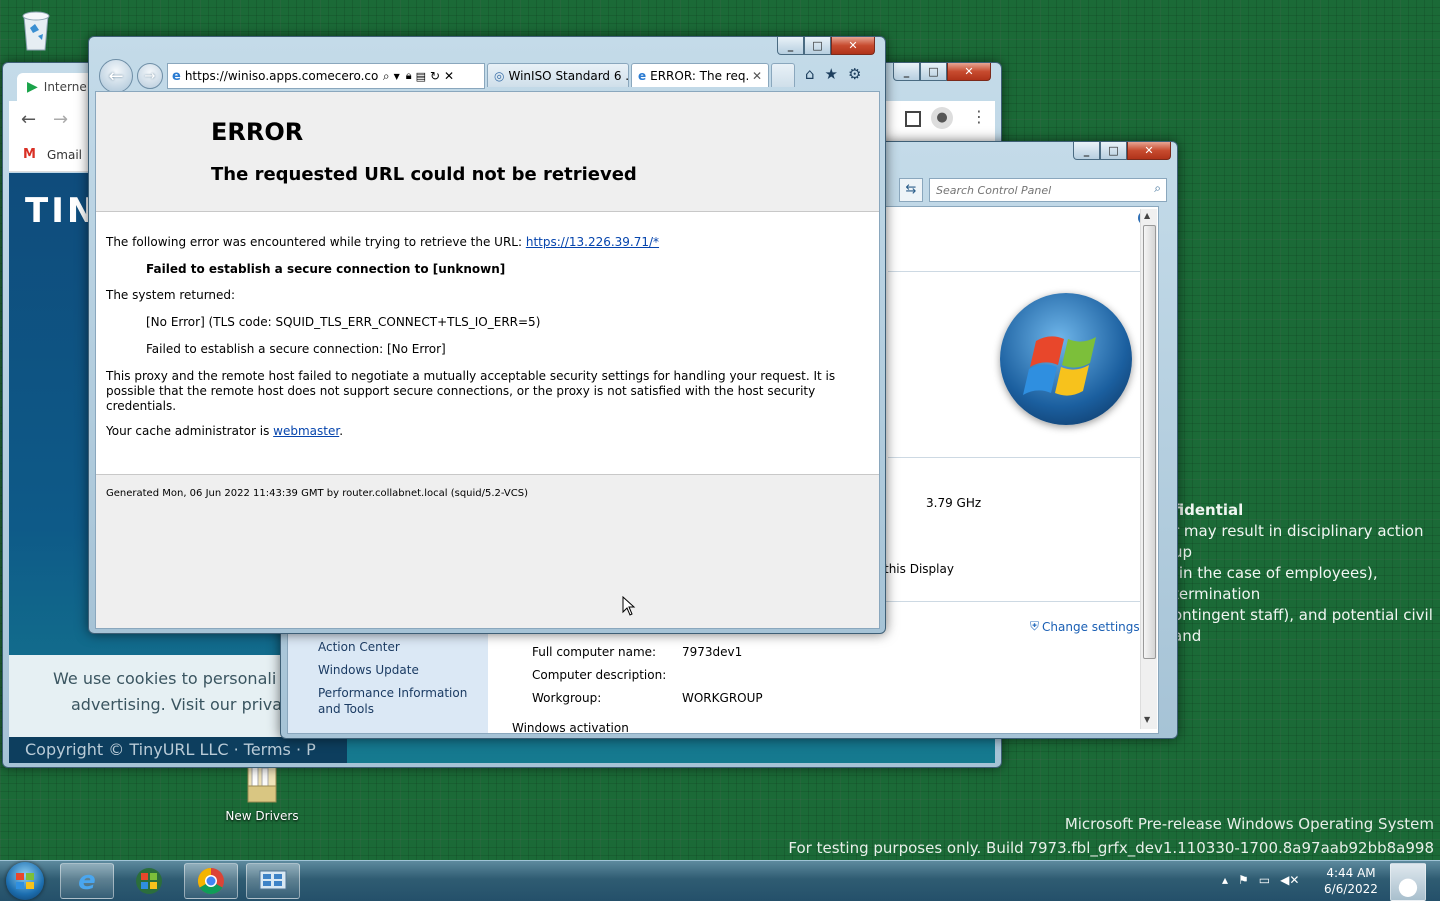  I want to click on chrome-caption-buttons: _ □ ✕, so click(942, 72).